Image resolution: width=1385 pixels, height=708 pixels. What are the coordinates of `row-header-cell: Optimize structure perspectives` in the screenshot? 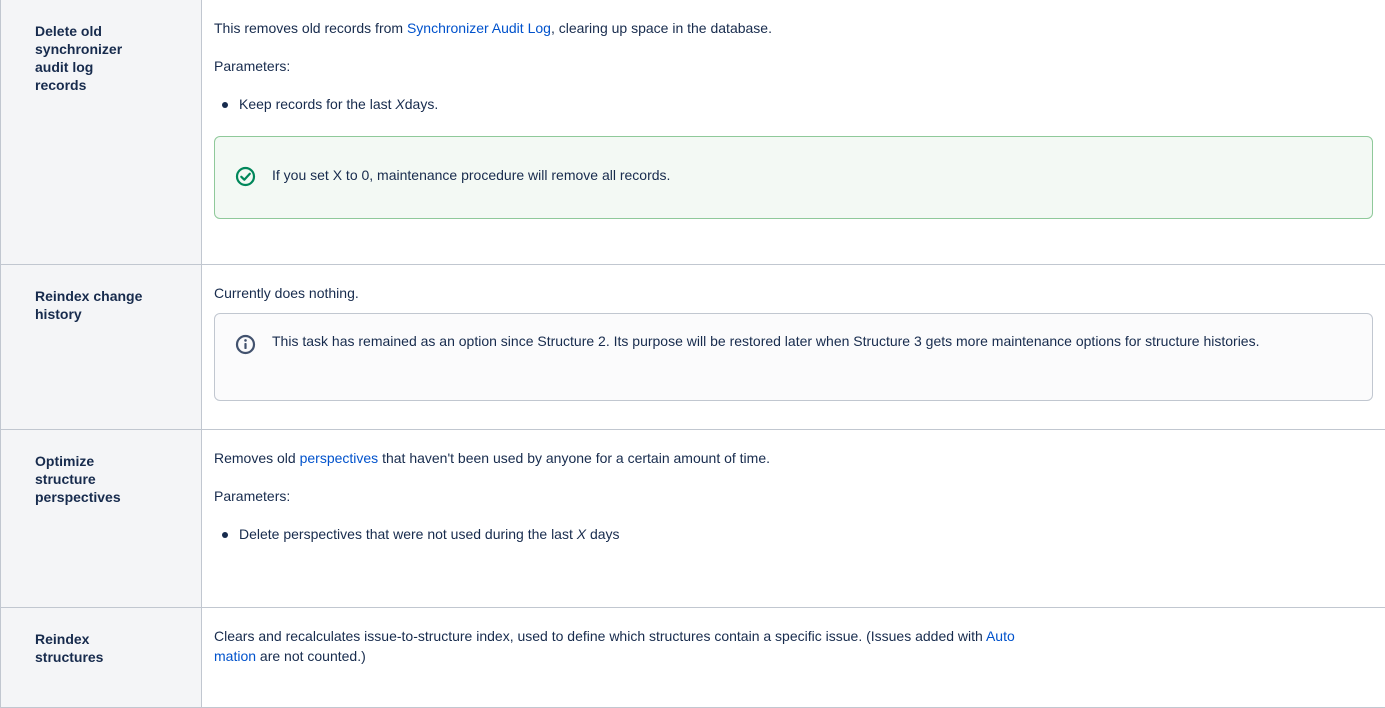 It's located at (101, 519).